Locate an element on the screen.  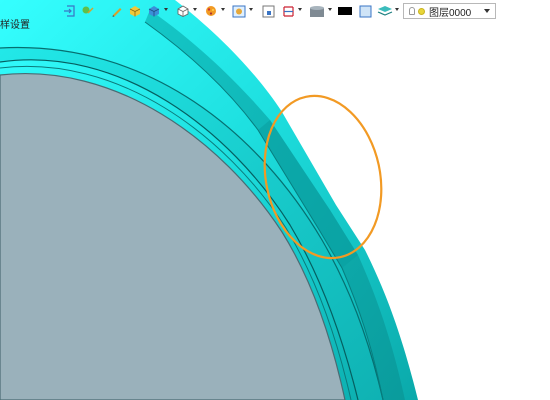
section-icon is located at coordinates (288, 11).